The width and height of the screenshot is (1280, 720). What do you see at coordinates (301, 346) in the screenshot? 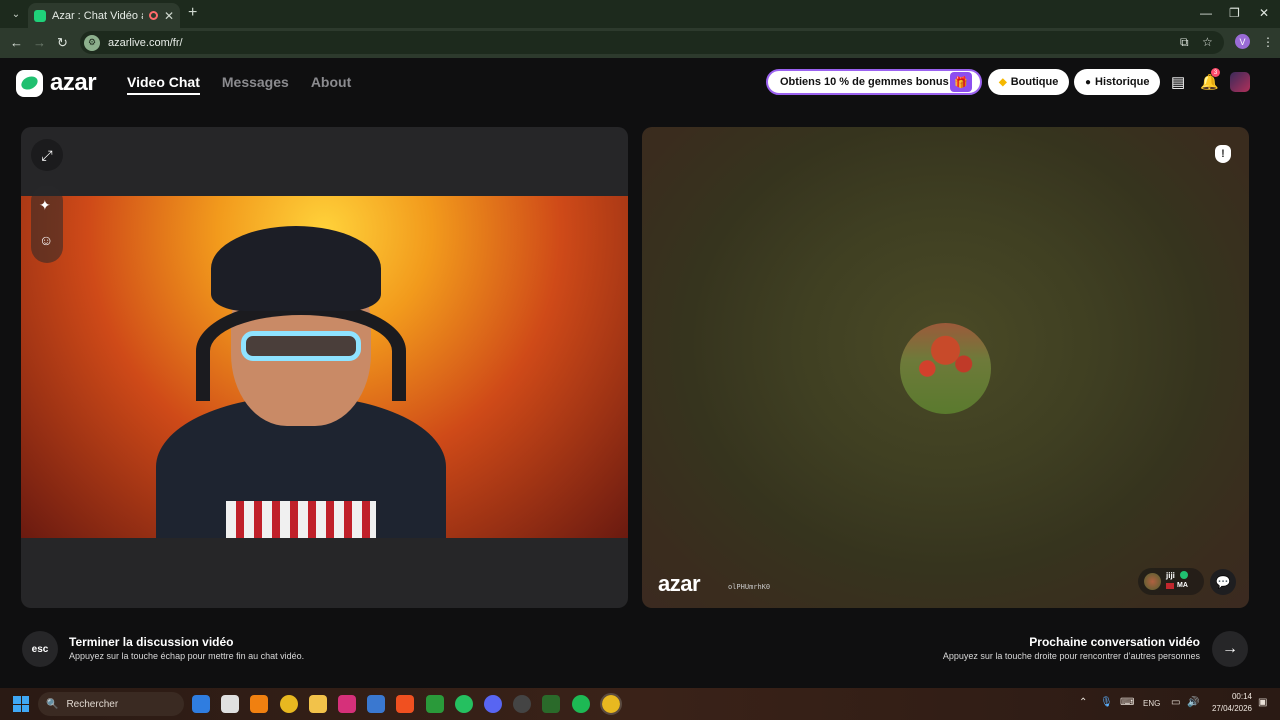
I see `glasses-shape` at bounding box center [301, 346].